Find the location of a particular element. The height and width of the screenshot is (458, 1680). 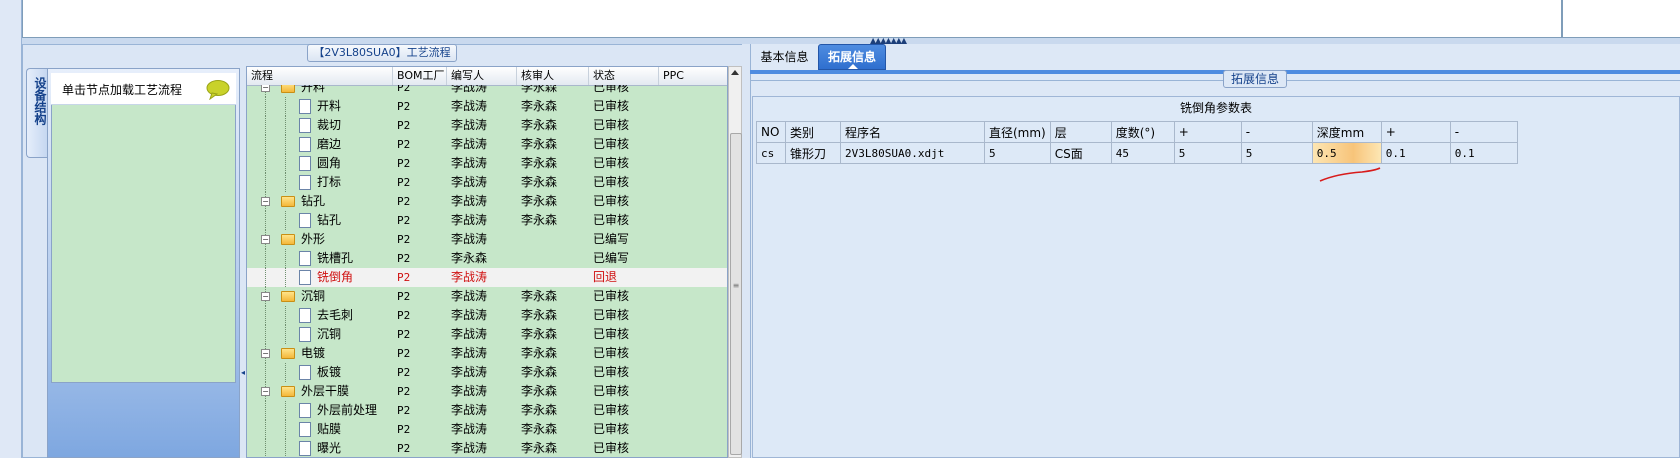

tree-item-row: 沉铜 P2 李战涛 李永森 已审核 is located at coordinates (487, 334).